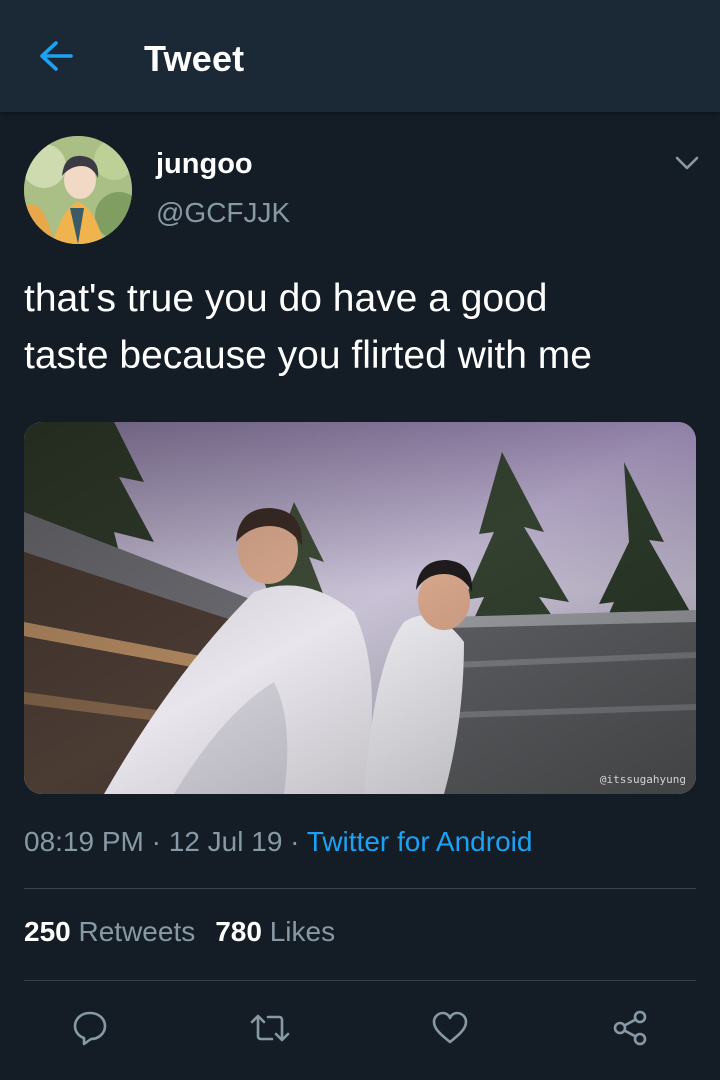 The height and width of the screenshot is (1080, 720). I want to click on retweets-count: 250, so click(47, 931).